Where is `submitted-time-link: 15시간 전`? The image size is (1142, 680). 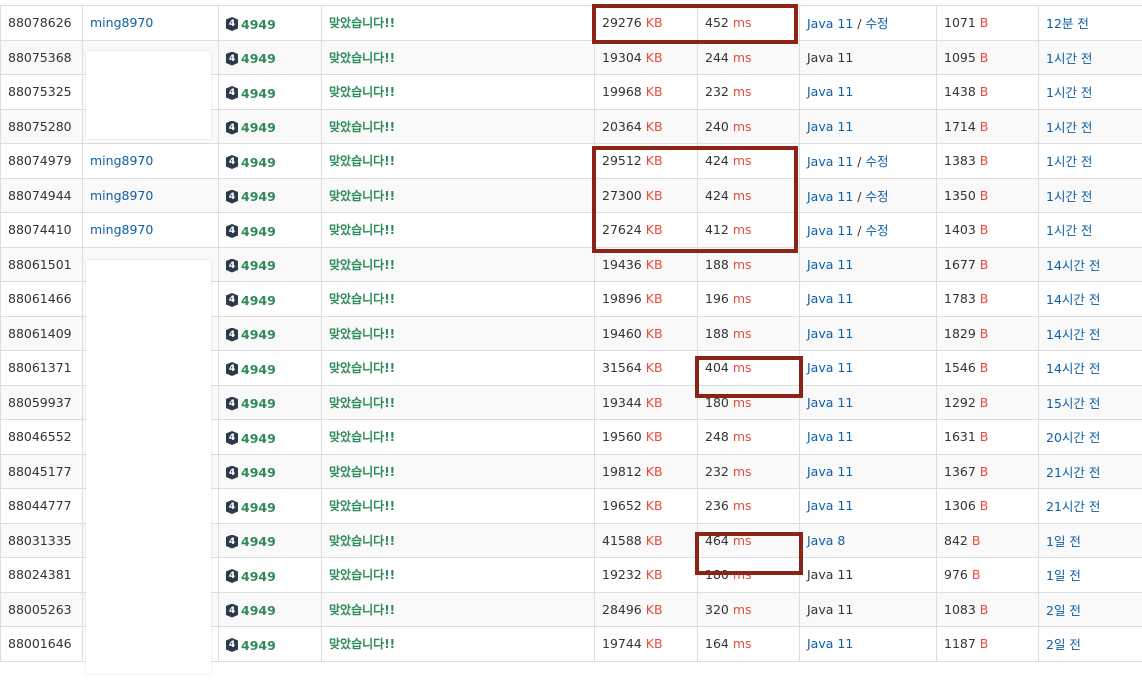
submitted-time-link: 15시간 전 is located at coordinates (1073, 403).